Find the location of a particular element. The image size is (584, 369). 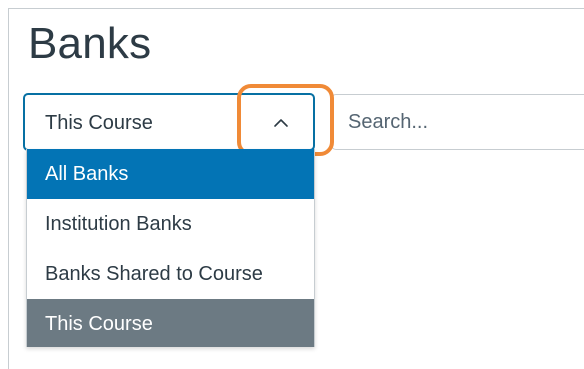

option-banks-shared-to-course: Banks Shared to Course is located at coordinates (170, 274).